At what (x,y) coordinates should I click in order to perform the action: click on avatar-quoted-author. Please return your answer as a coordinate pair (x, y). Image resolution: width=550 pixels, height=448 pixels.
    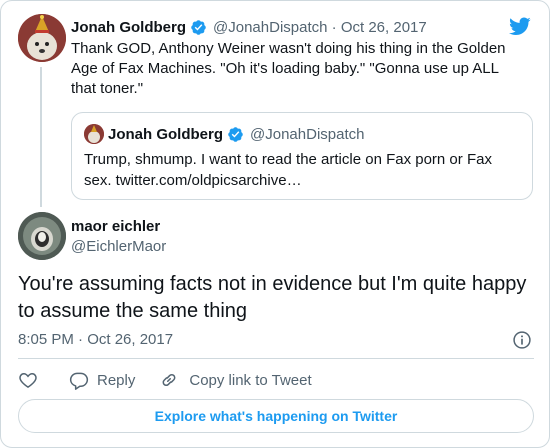
    Looking at the image, I should click on (94, 134).